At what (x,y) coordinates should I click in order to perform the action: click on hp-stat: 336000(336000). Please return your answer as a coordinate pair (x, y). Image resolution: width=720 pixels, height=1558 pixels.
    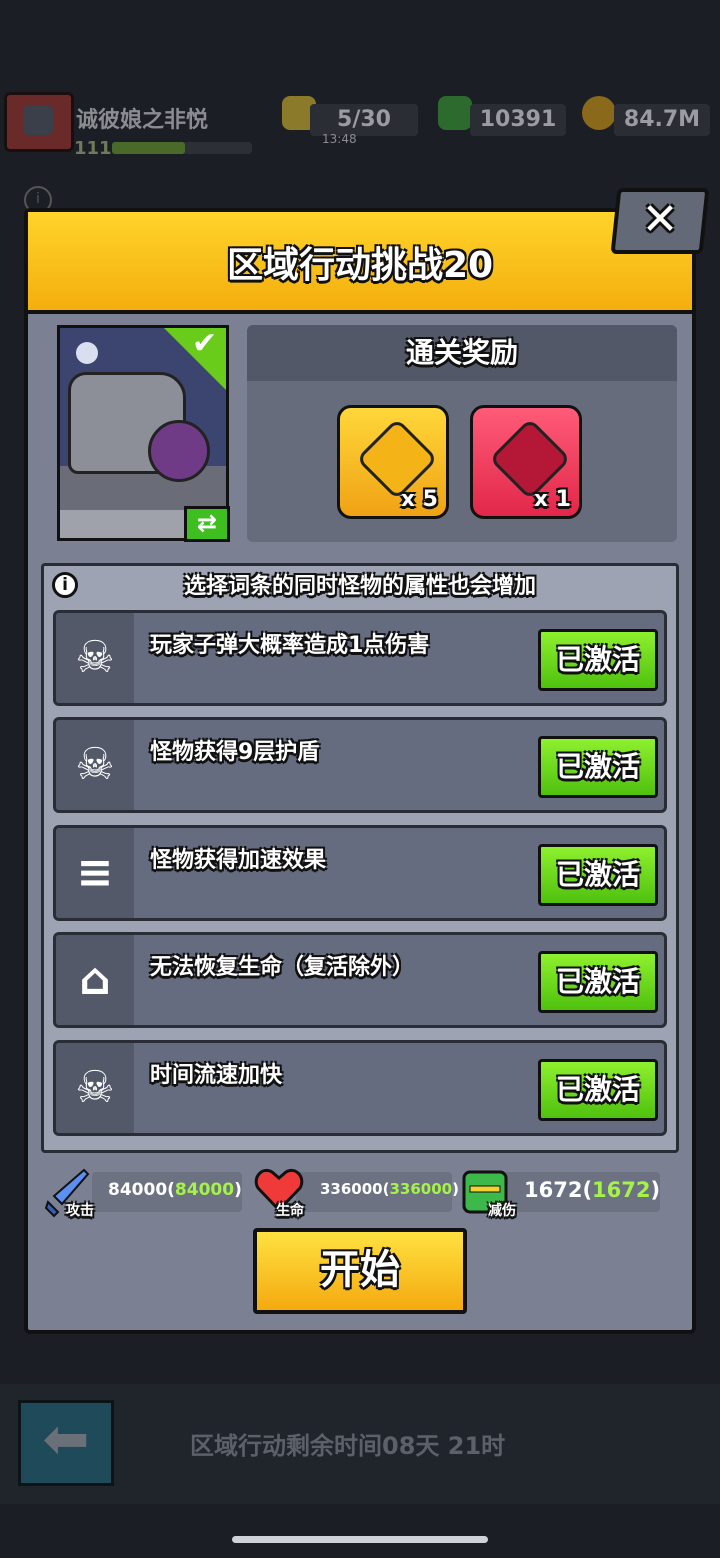
    Looking at the image, I should click on (377, 1192).